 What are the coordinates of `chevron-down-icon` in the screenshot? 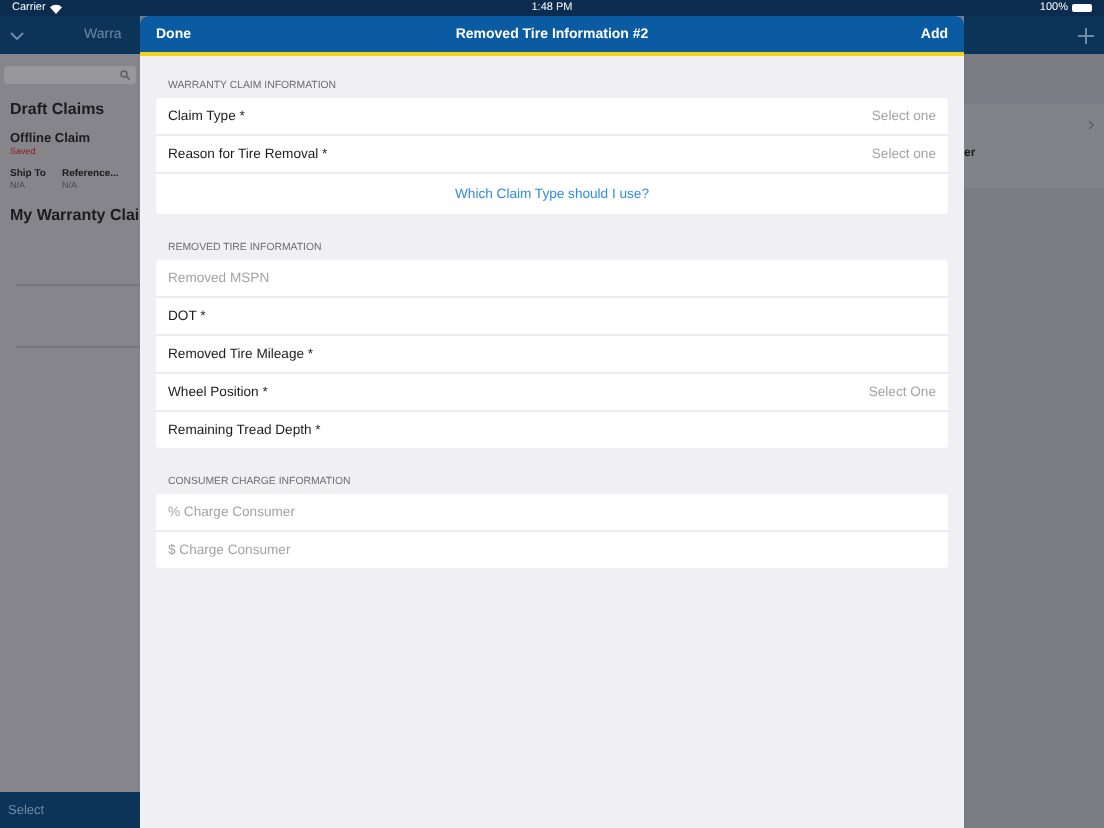 It's located at (17, 35).